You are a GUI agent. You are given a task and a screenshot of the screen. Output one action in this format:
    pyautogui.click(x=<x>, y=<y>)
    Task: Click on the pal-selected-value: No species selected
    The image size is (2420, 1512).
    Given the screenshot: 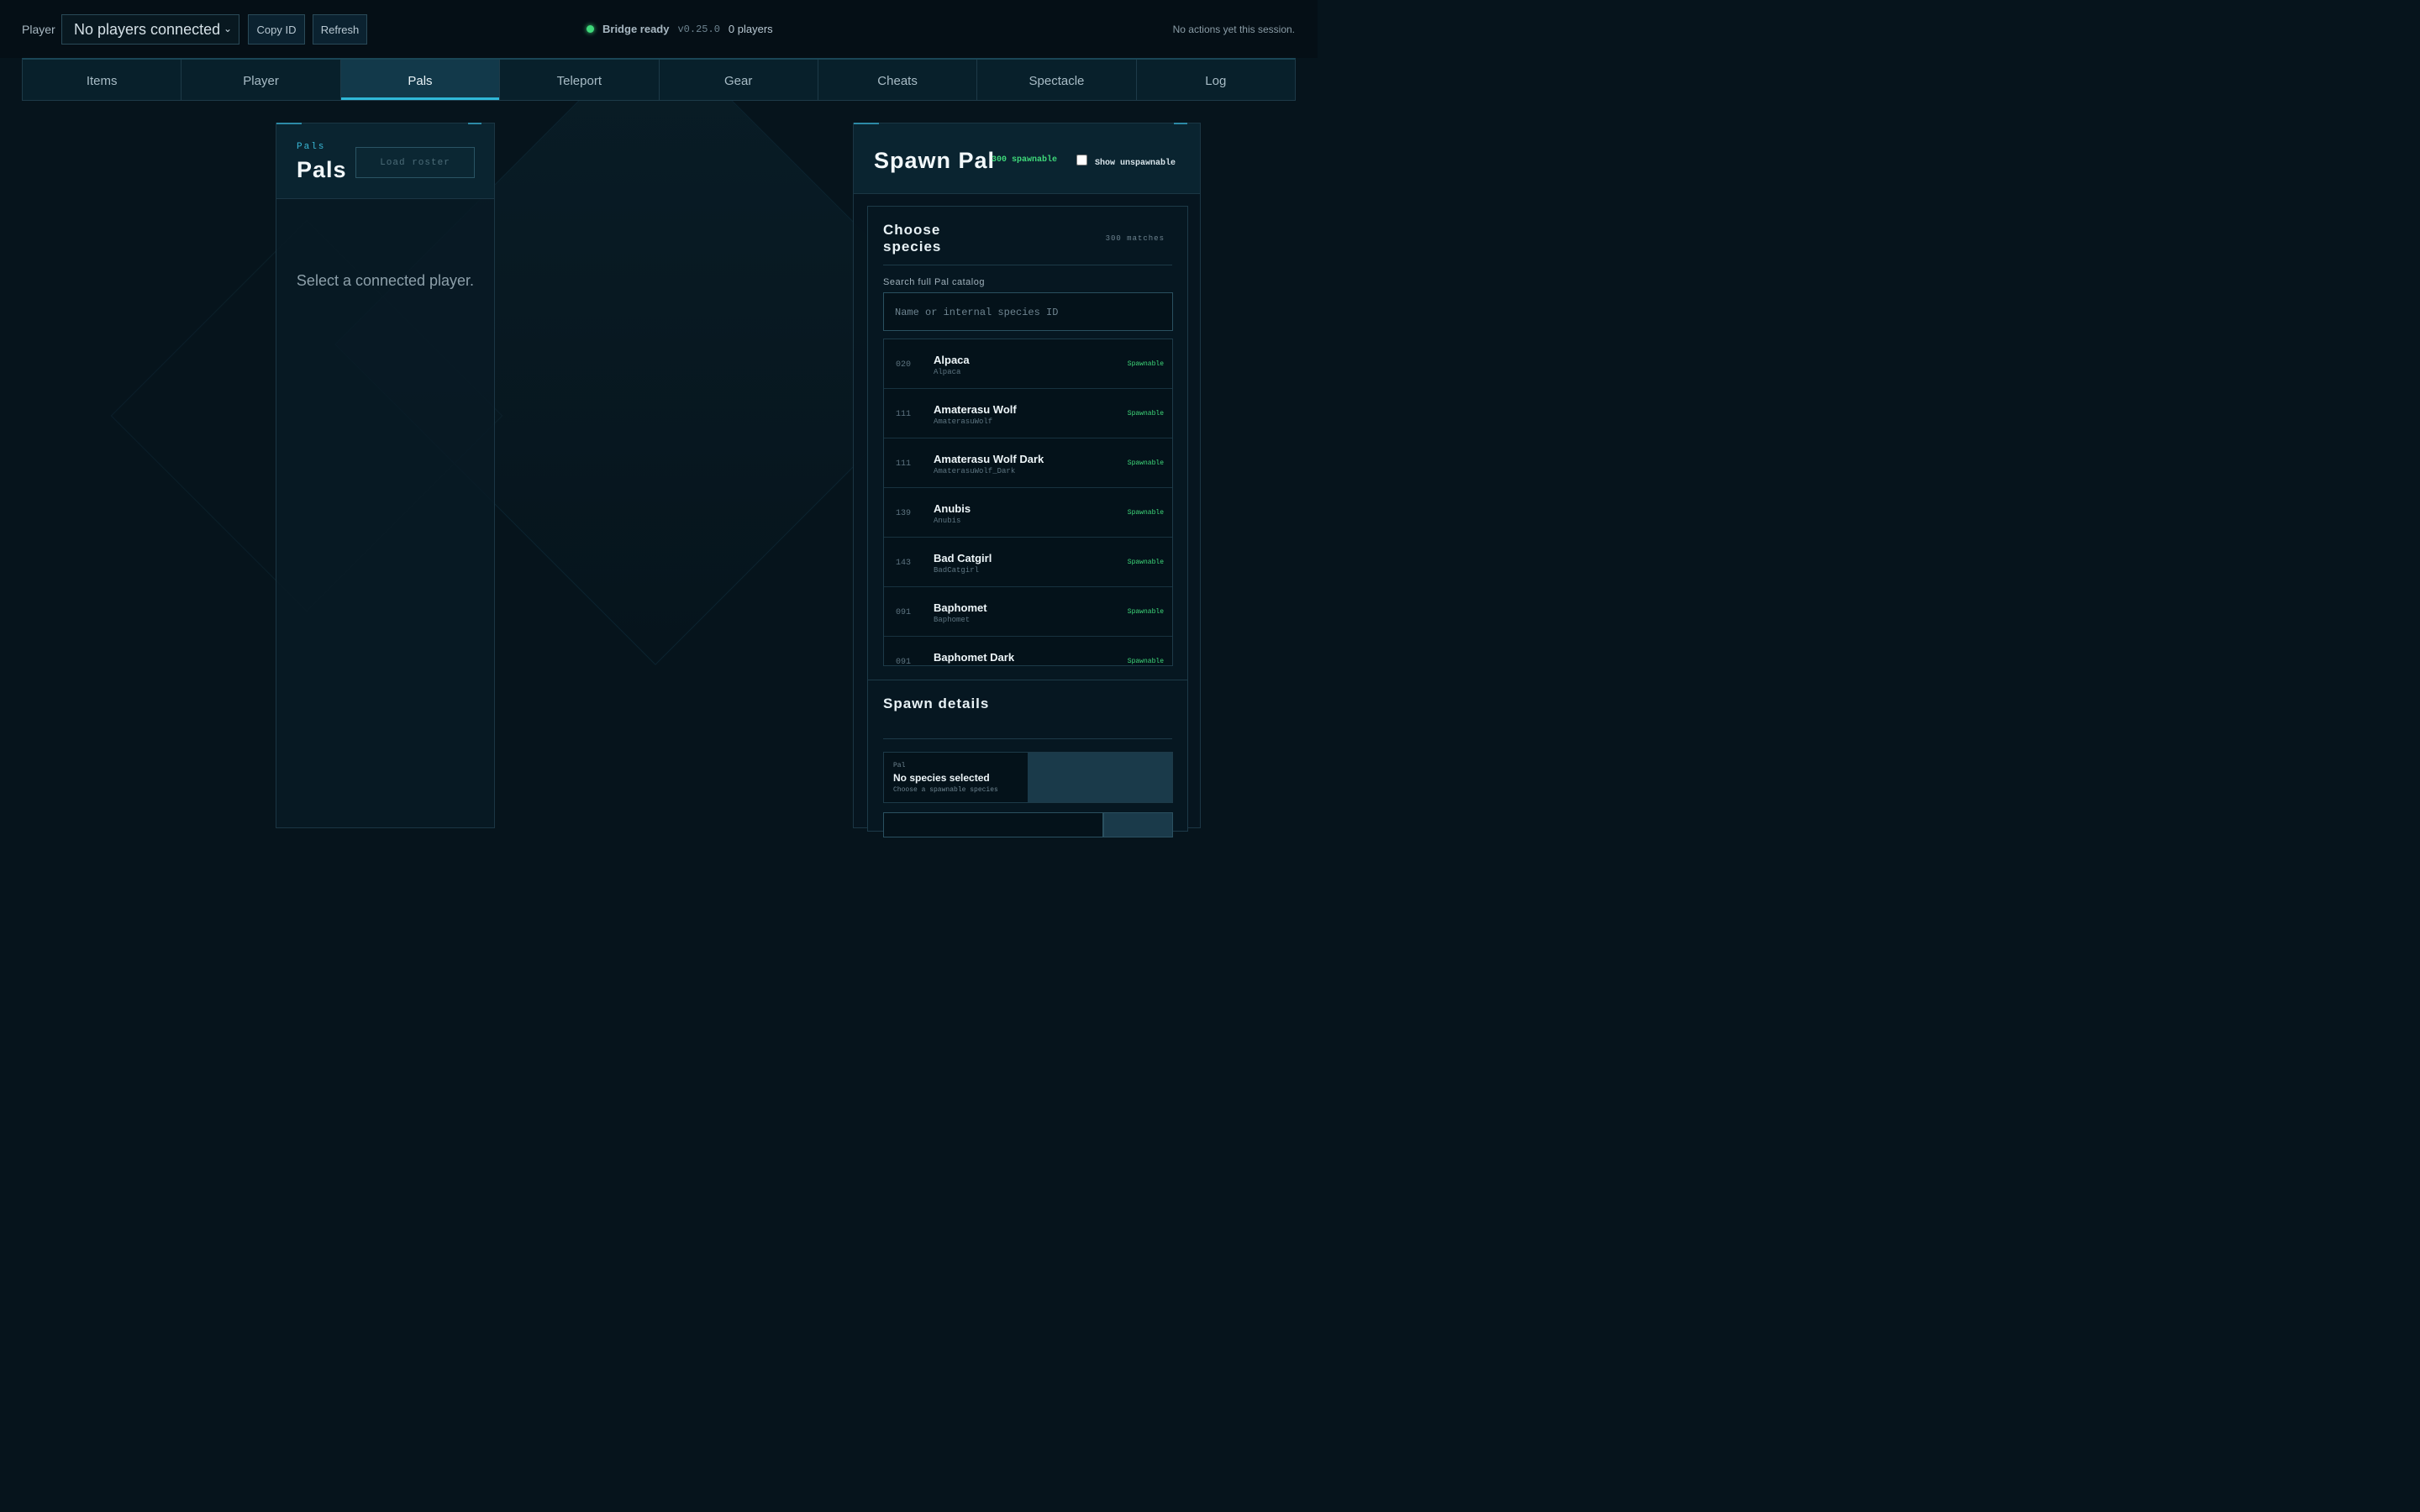 What is the action you would take?
    pyautogui.click(x=941, y=778)
    